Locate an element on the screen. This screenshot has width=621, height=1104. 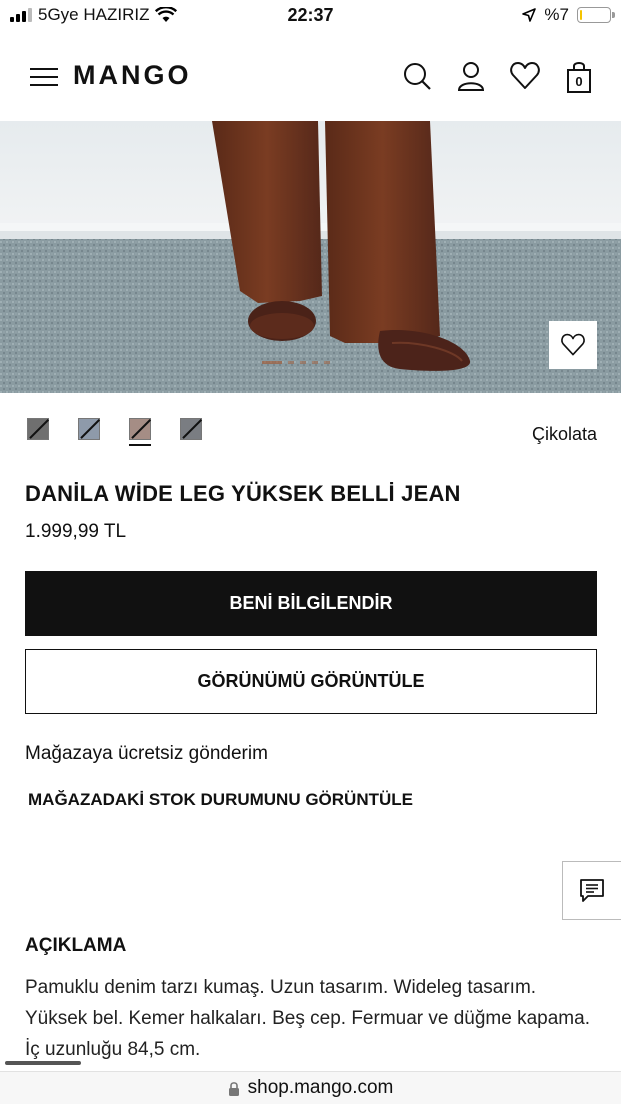
lock-icon is located at coordinates (233, 1088).